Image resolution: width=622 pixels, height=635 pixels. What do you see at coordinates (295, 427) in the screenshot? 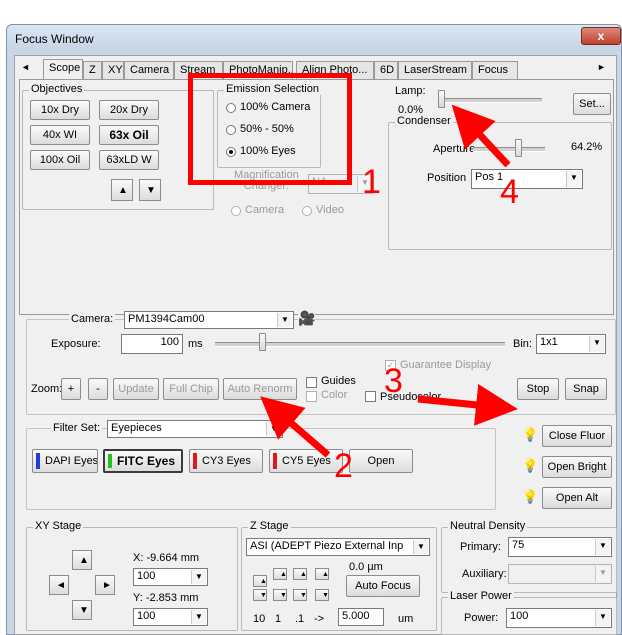
I see `arrow-to-filter-set` at bounding box center [295, 427].